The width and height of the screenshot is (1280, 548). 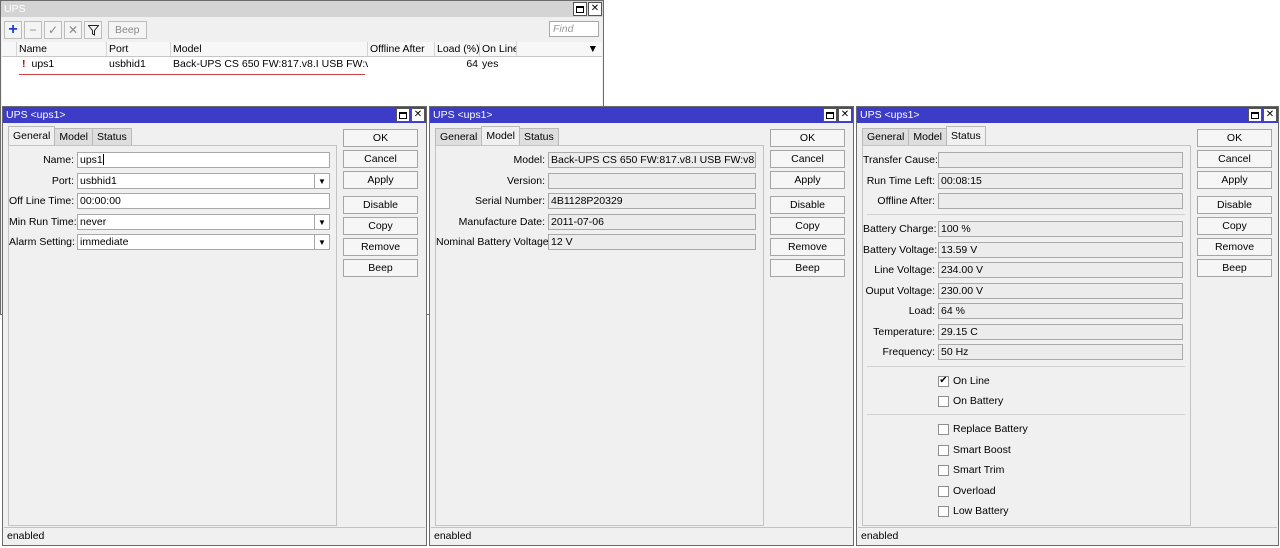 What do you see at coordinates (203, 160) in the screenshot?
I see `name-input: ups1` at bounding box center [203, 160].